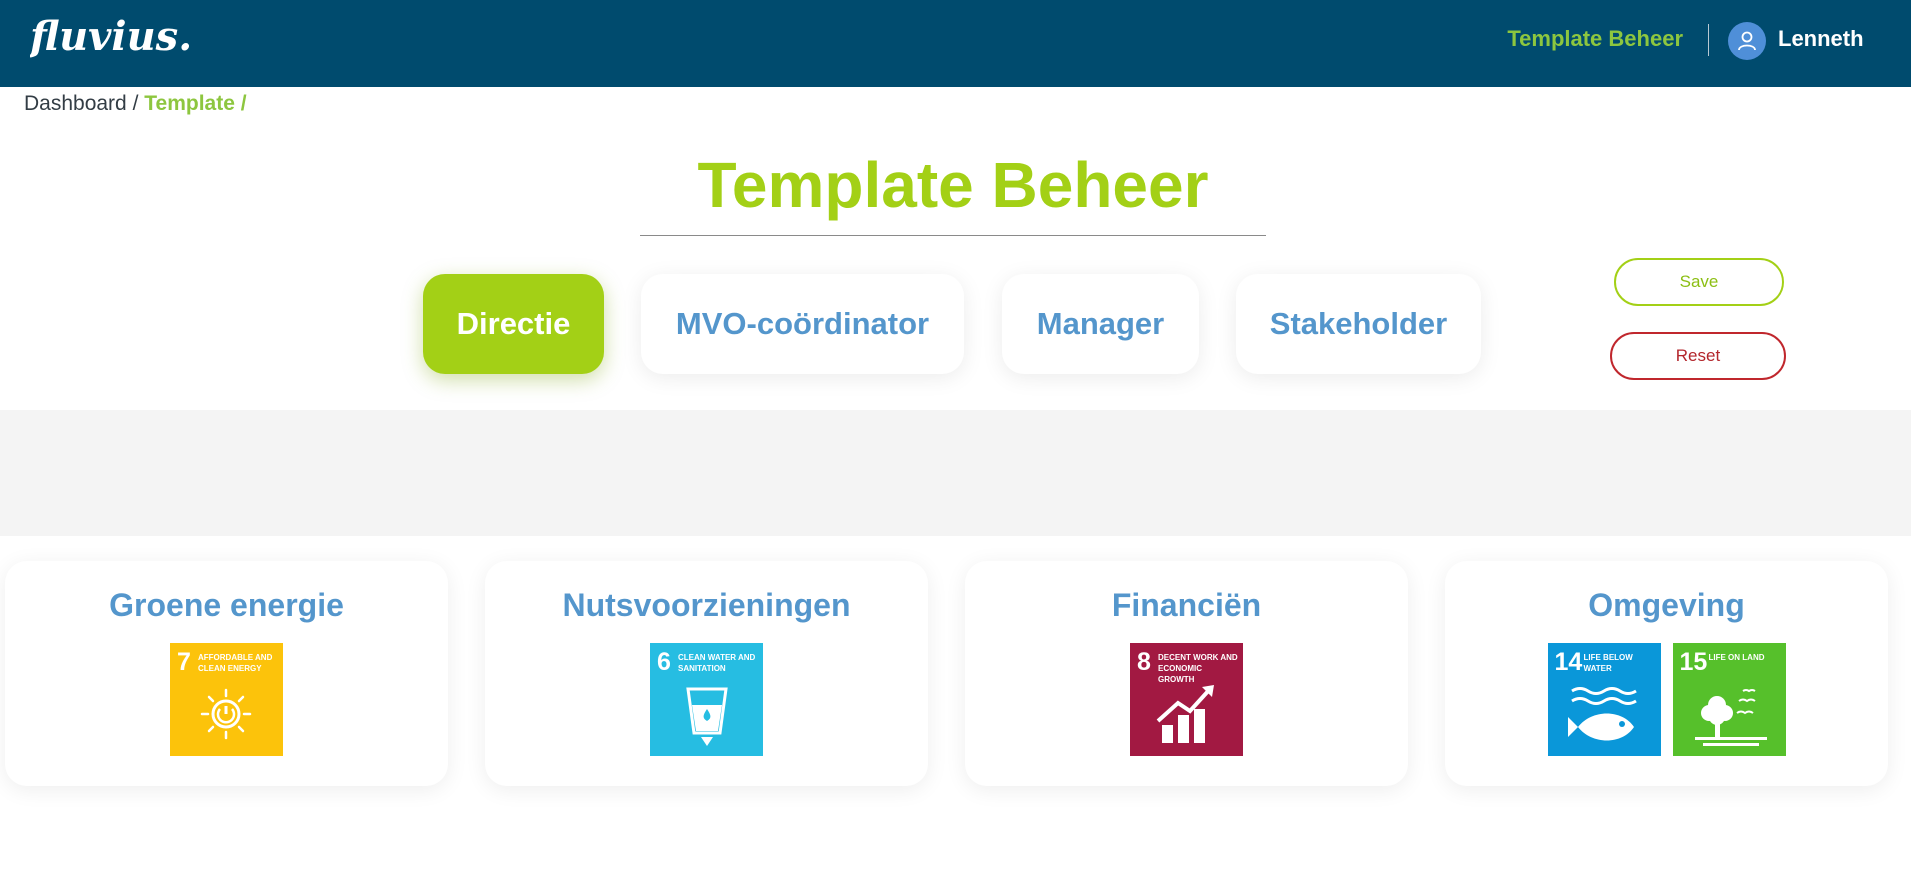 The image size is (1911, 877). What do you see at coordinates (226, 605) in the screenshot?
I see `card-title: Groene energie` at bounding box center [226, 605].